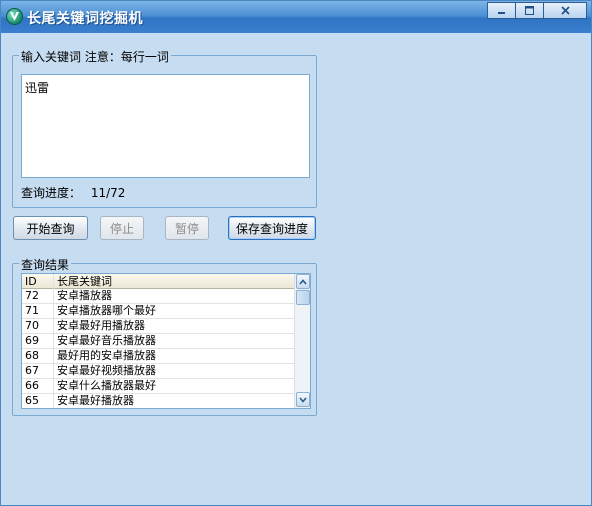 The width and height of the screenshot is (592, 506). I want to click on table-header: ID 长尾关键词, so click(159, 281).